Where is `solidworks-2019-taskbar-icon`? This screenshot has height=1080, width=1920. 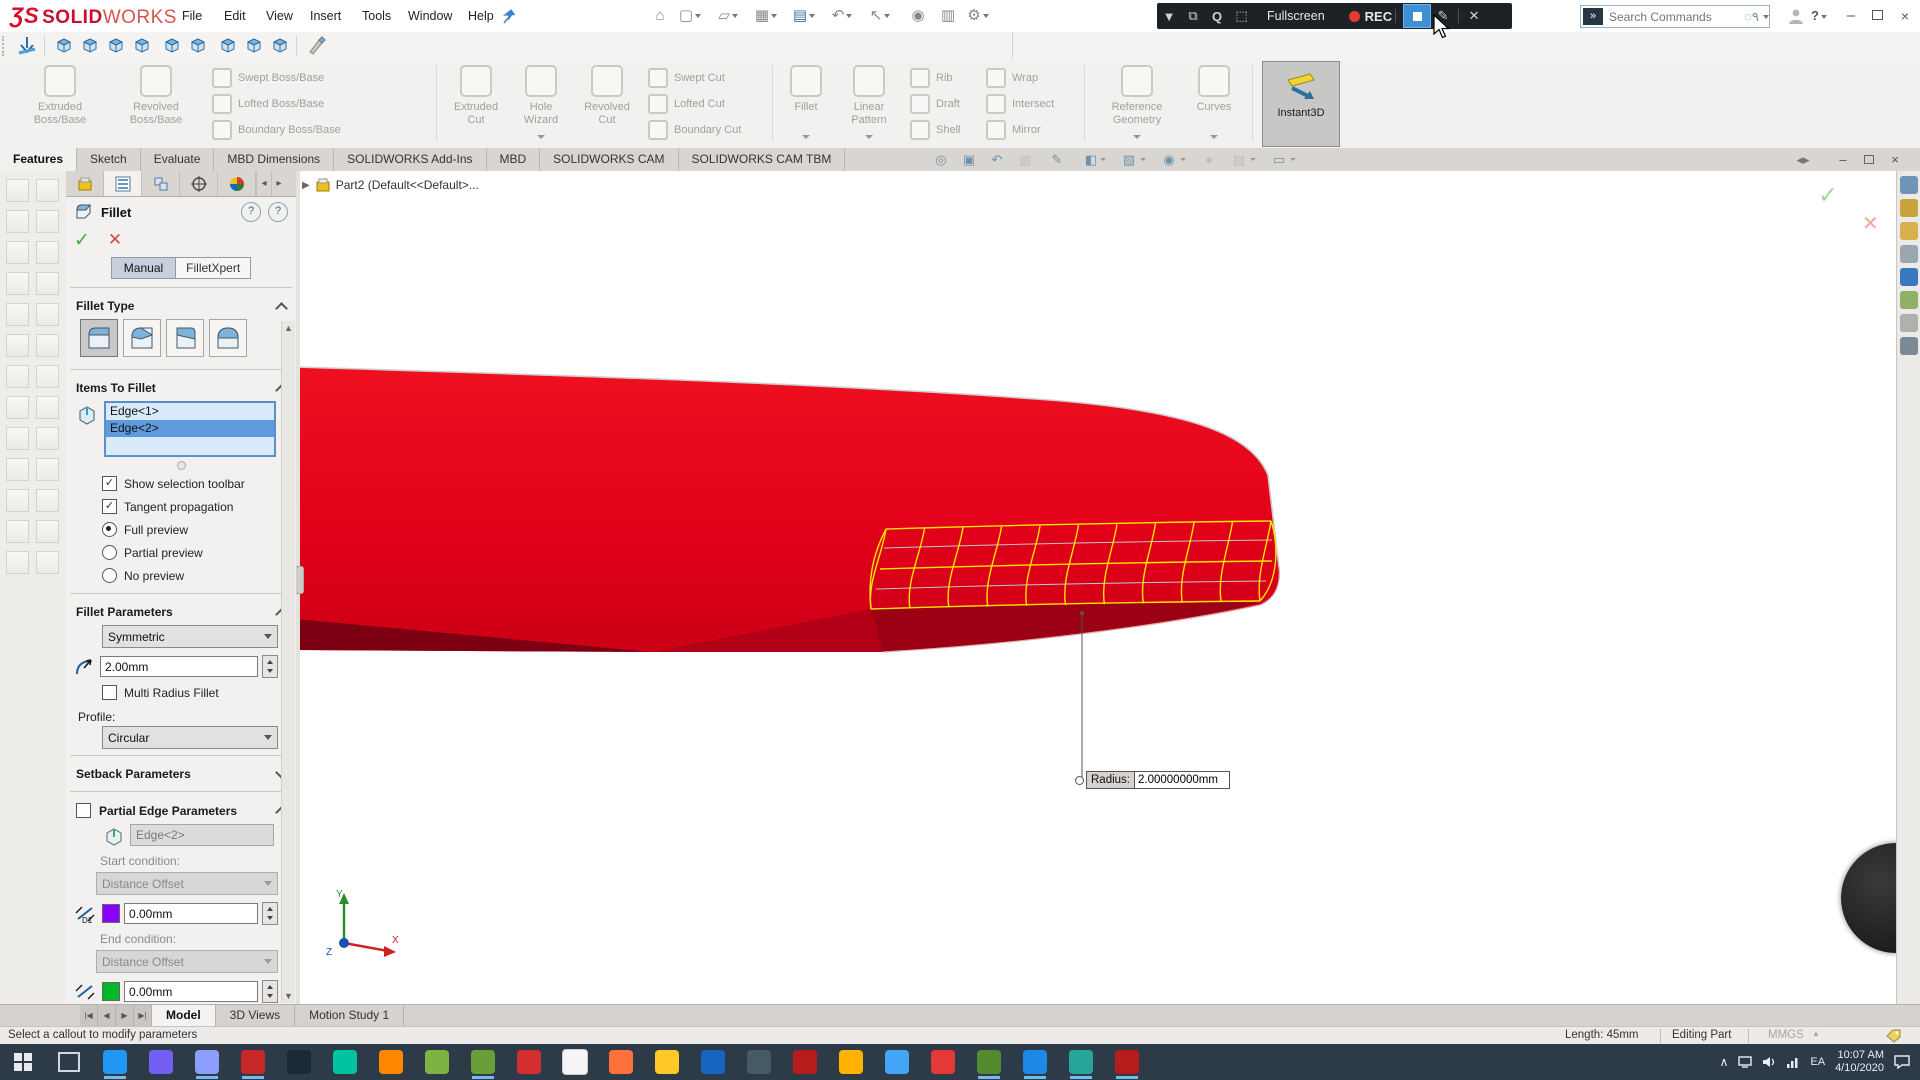 solidworks-2019-taskbar-icon is located at coordinates (805, 1062).